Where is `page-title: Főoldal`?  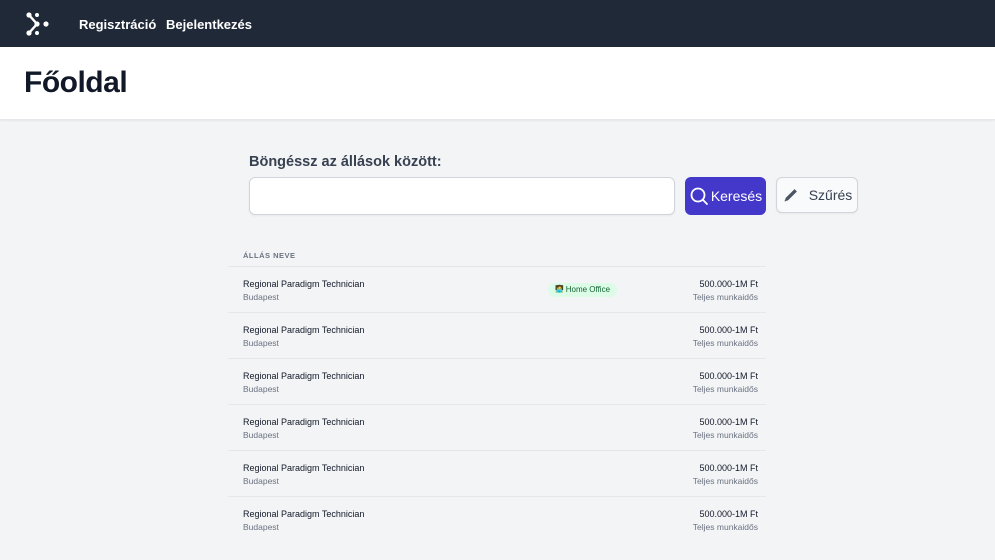
page-title: Főoldal is located at coordinates (76, 82).